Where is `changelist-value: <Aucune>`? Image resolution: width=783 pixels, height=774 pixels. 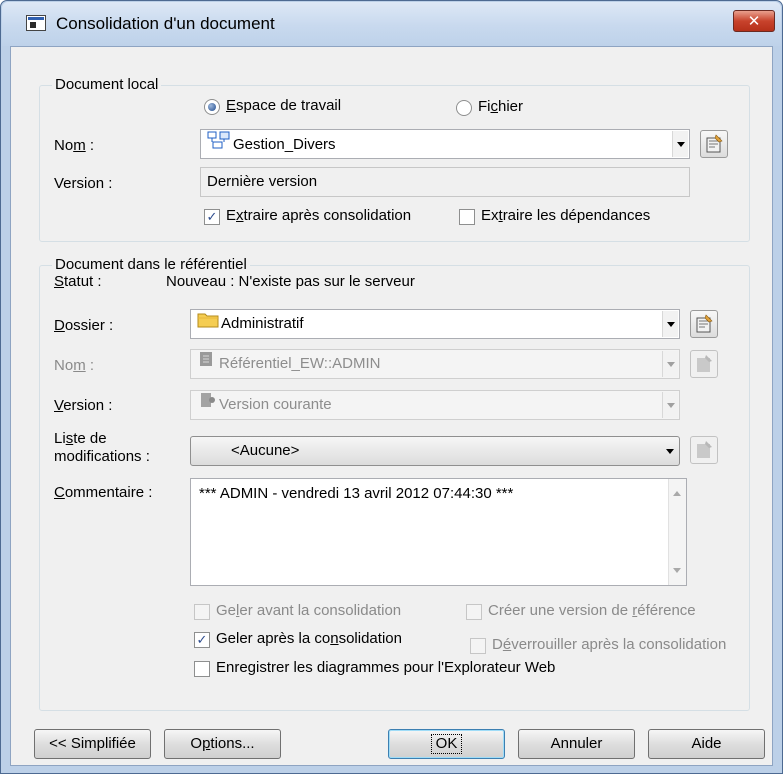
changelist-value: <Aucune> is located at coordinates (265, 450).